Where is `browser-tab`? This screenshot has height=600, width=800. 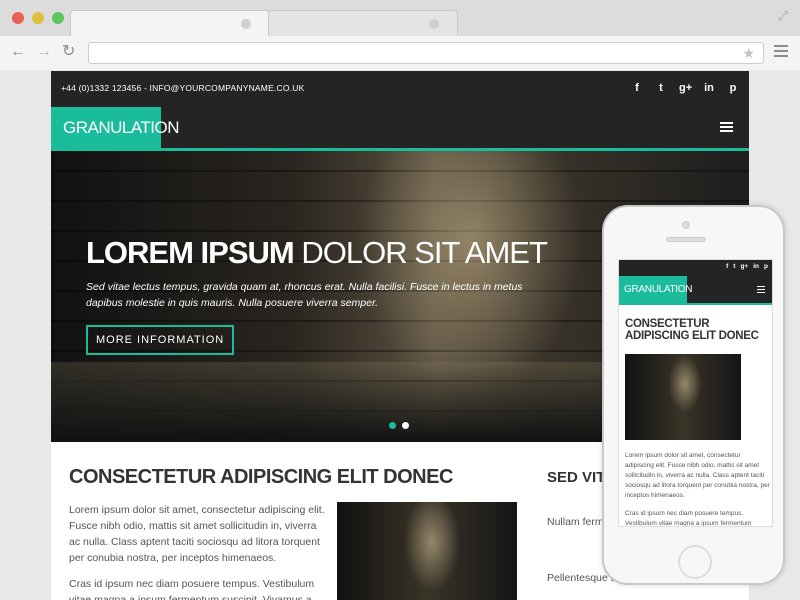
browser-tab is located at coordinates (363, 23).